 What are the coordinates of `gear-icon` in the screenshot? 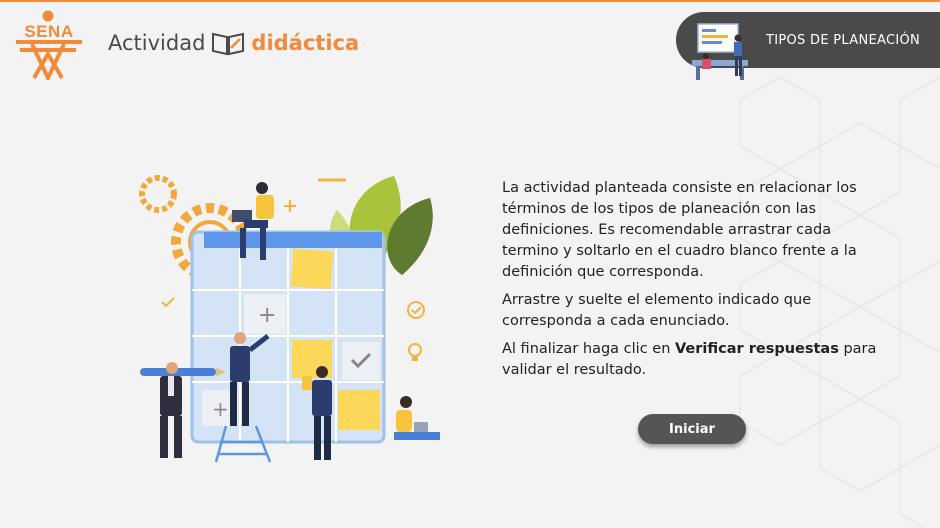 It's located at (158, 194).